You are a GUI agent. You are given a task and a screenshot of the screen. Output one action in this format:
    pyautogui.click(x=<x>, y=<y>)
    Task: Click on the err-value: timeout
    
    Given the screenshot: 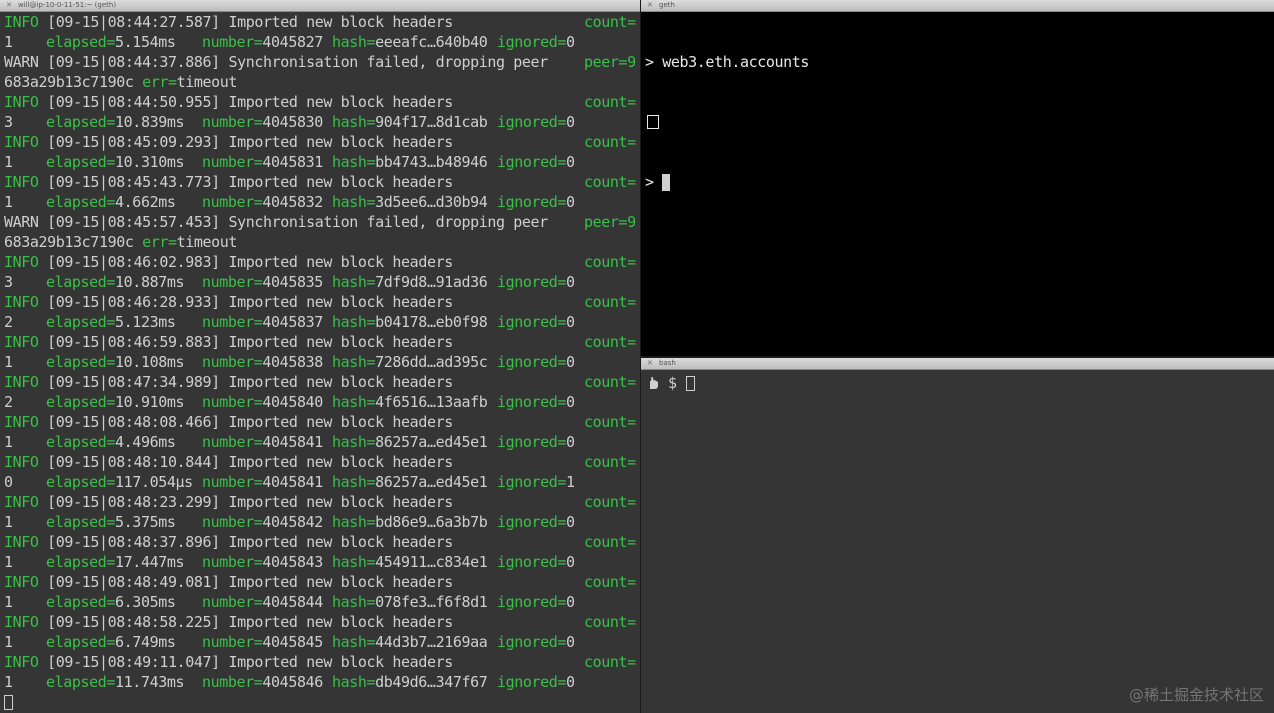 What is the action you would take?
    pyautogui.click(x=207, y=82)
    